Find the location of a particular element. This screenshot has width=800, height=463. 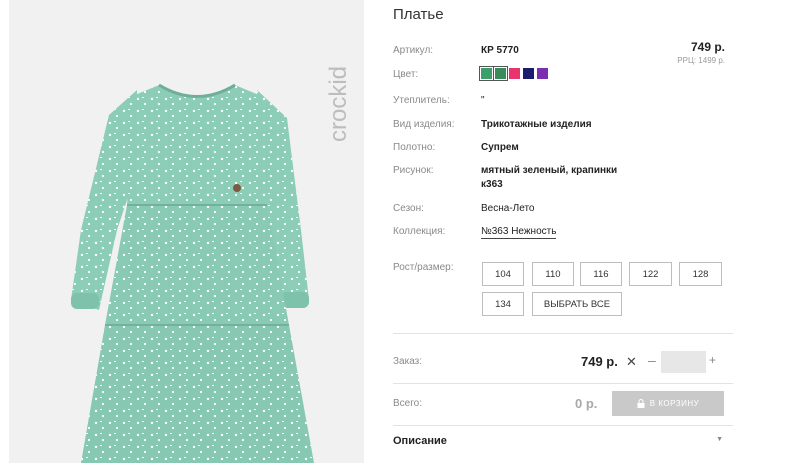

order-price: 749 р. is located at coordinates (599, 361).